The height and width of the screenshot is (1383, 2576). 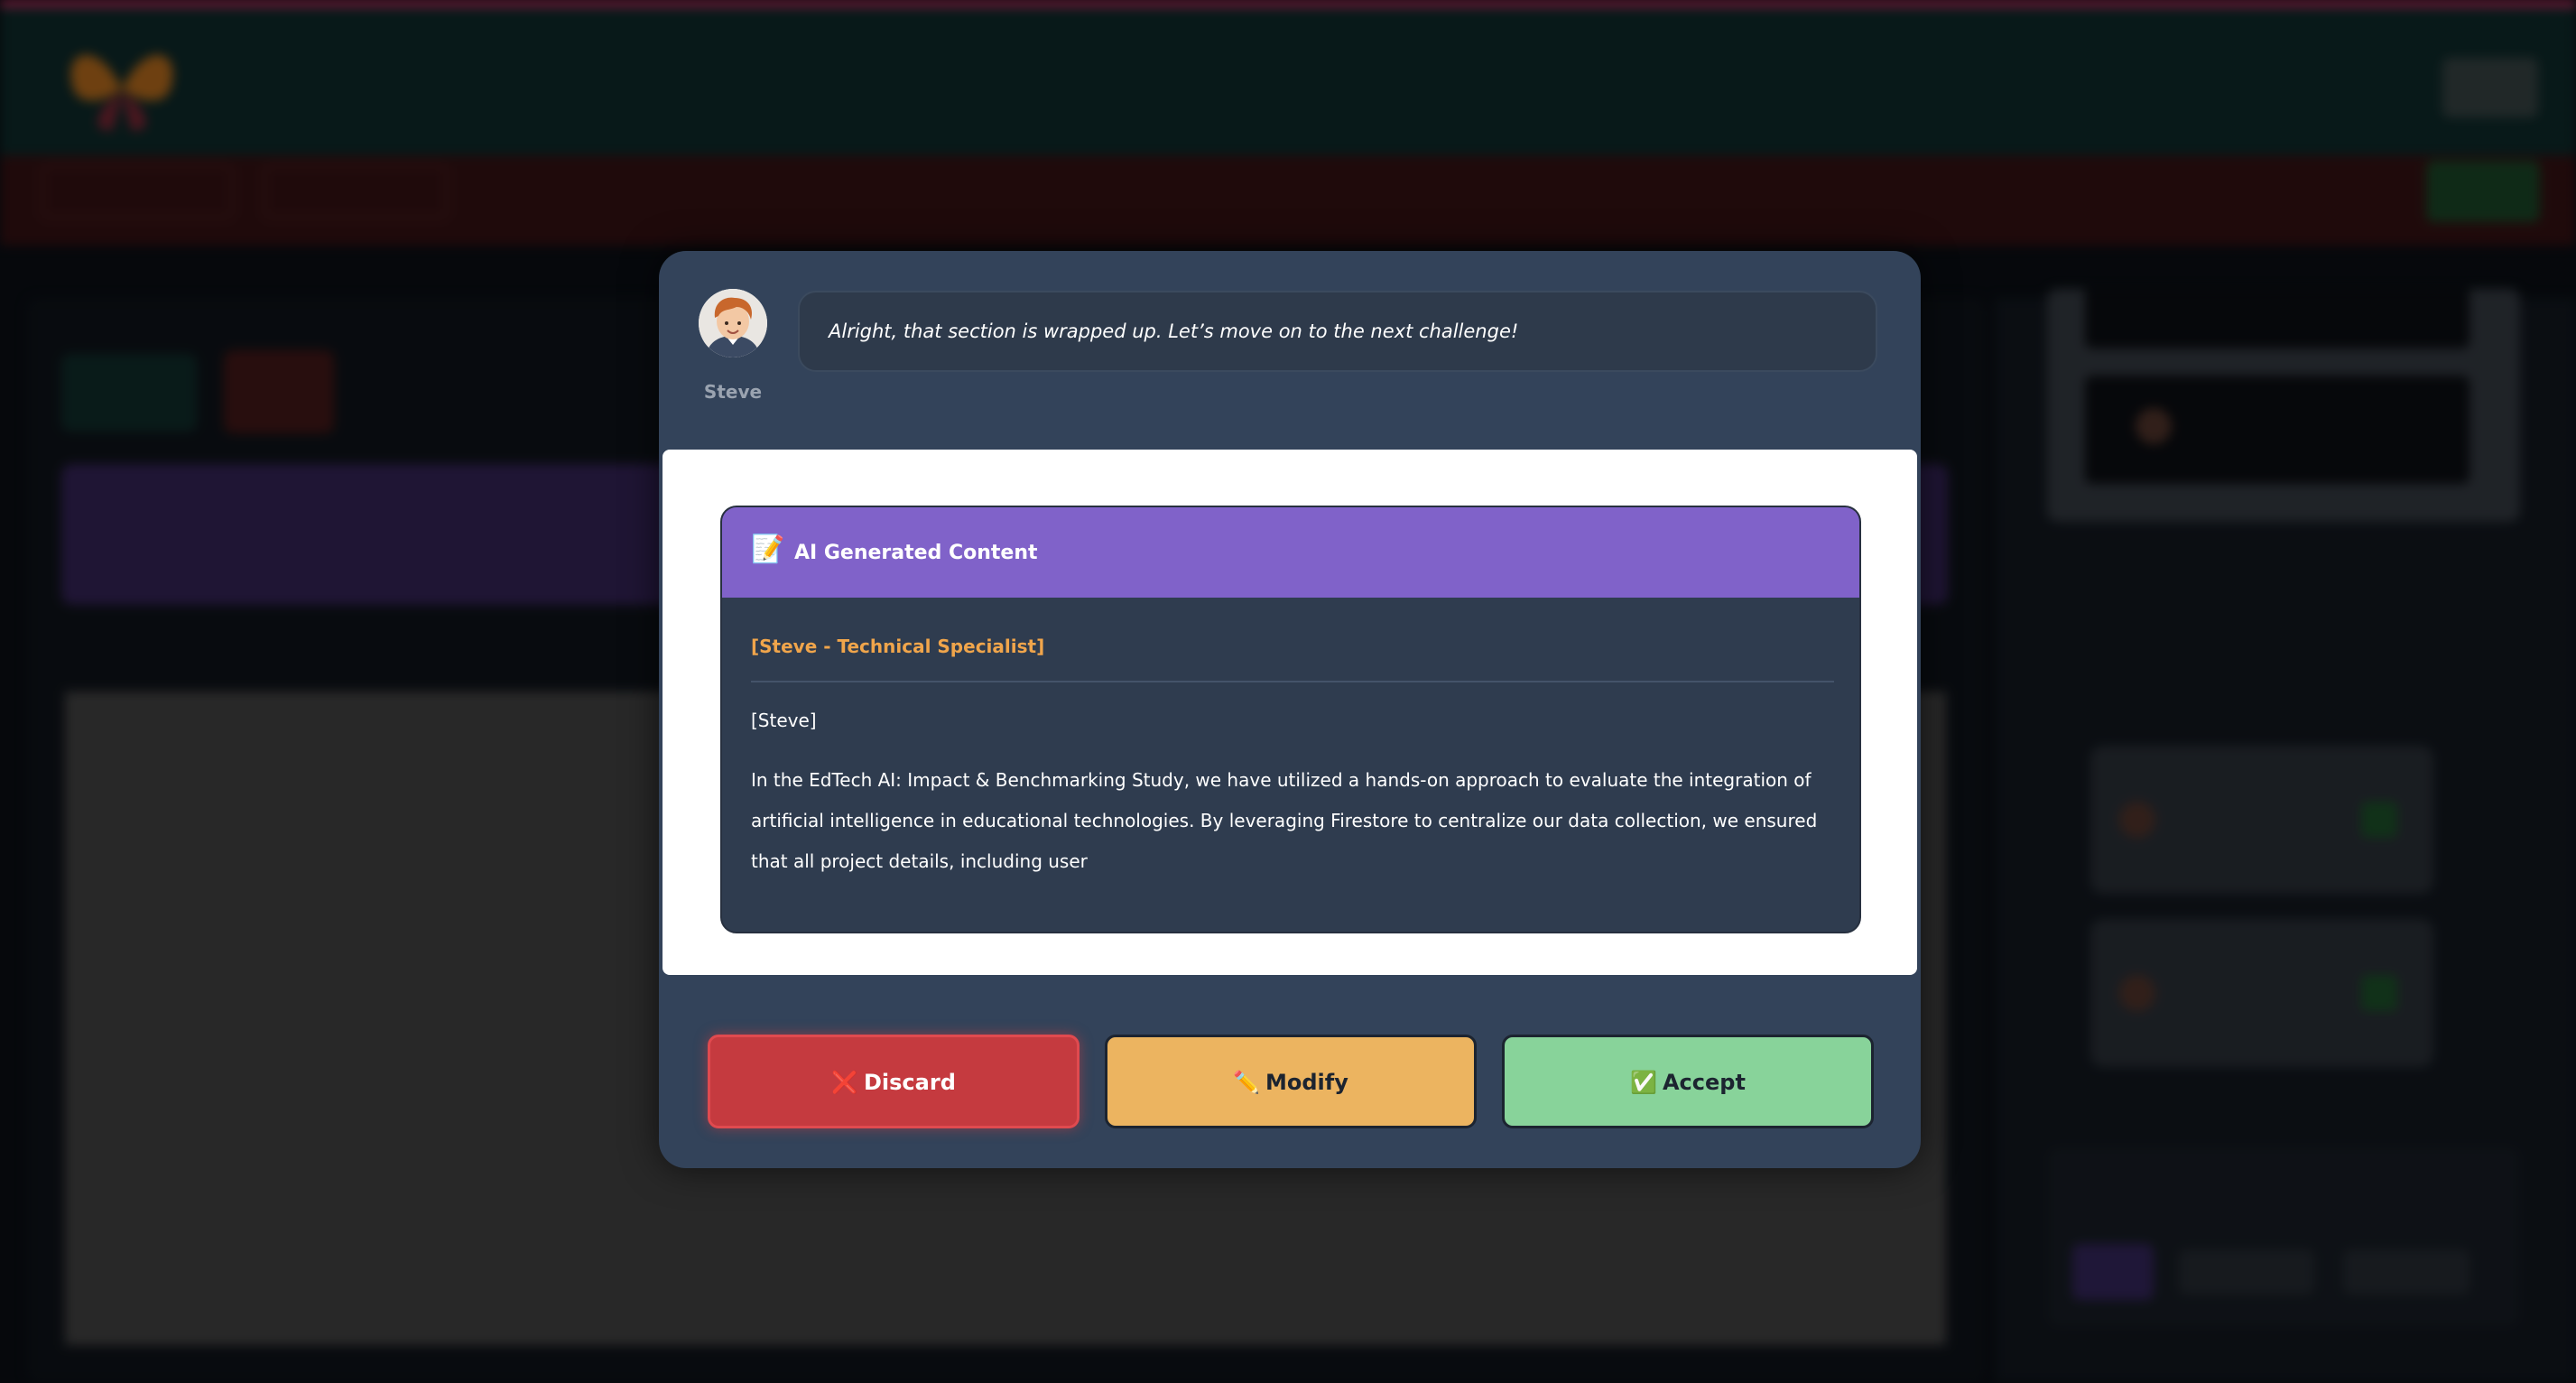 What do you see at coordinates (1307, 1082) in the screenshot?
I see `modify-label: Modify` at bounding box center [1307, 1082].